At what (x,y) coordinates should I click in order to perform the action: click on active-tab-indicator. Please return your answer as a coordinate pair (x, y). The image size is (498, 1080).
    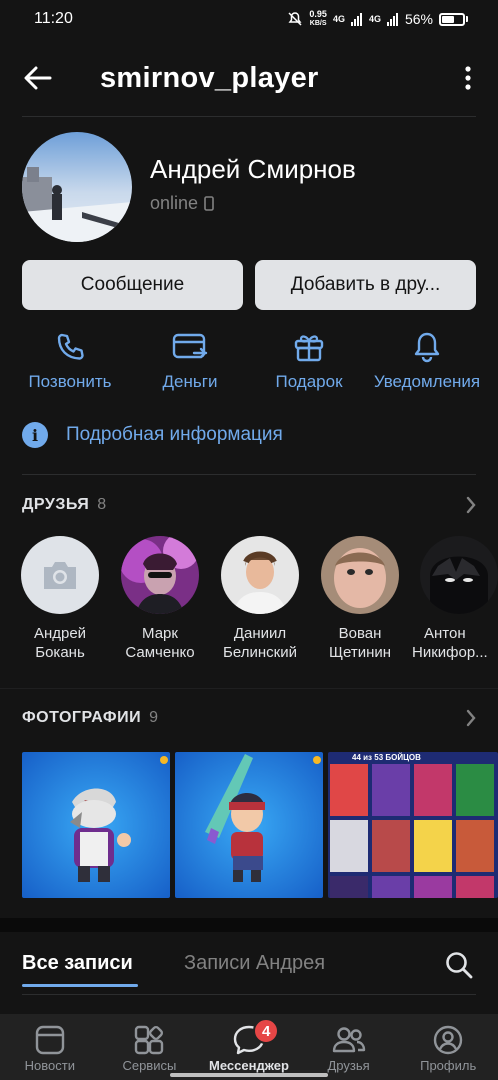
    Looking at the image, I should click on (80, 985).